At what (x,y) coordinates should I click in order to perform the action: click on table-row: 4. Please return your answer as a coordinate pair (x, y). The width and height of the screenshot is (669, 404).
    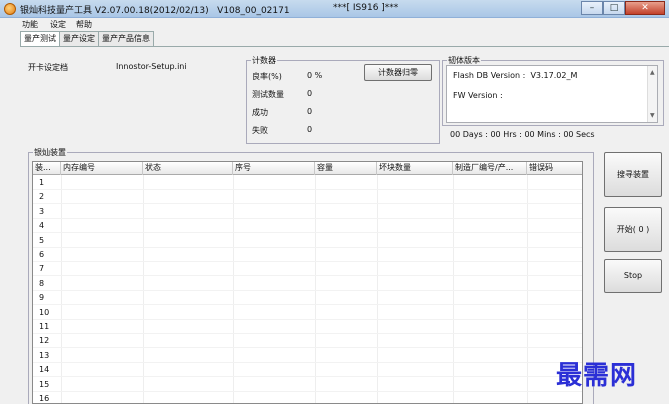
    Looking at the image, I should click on (307, 226).